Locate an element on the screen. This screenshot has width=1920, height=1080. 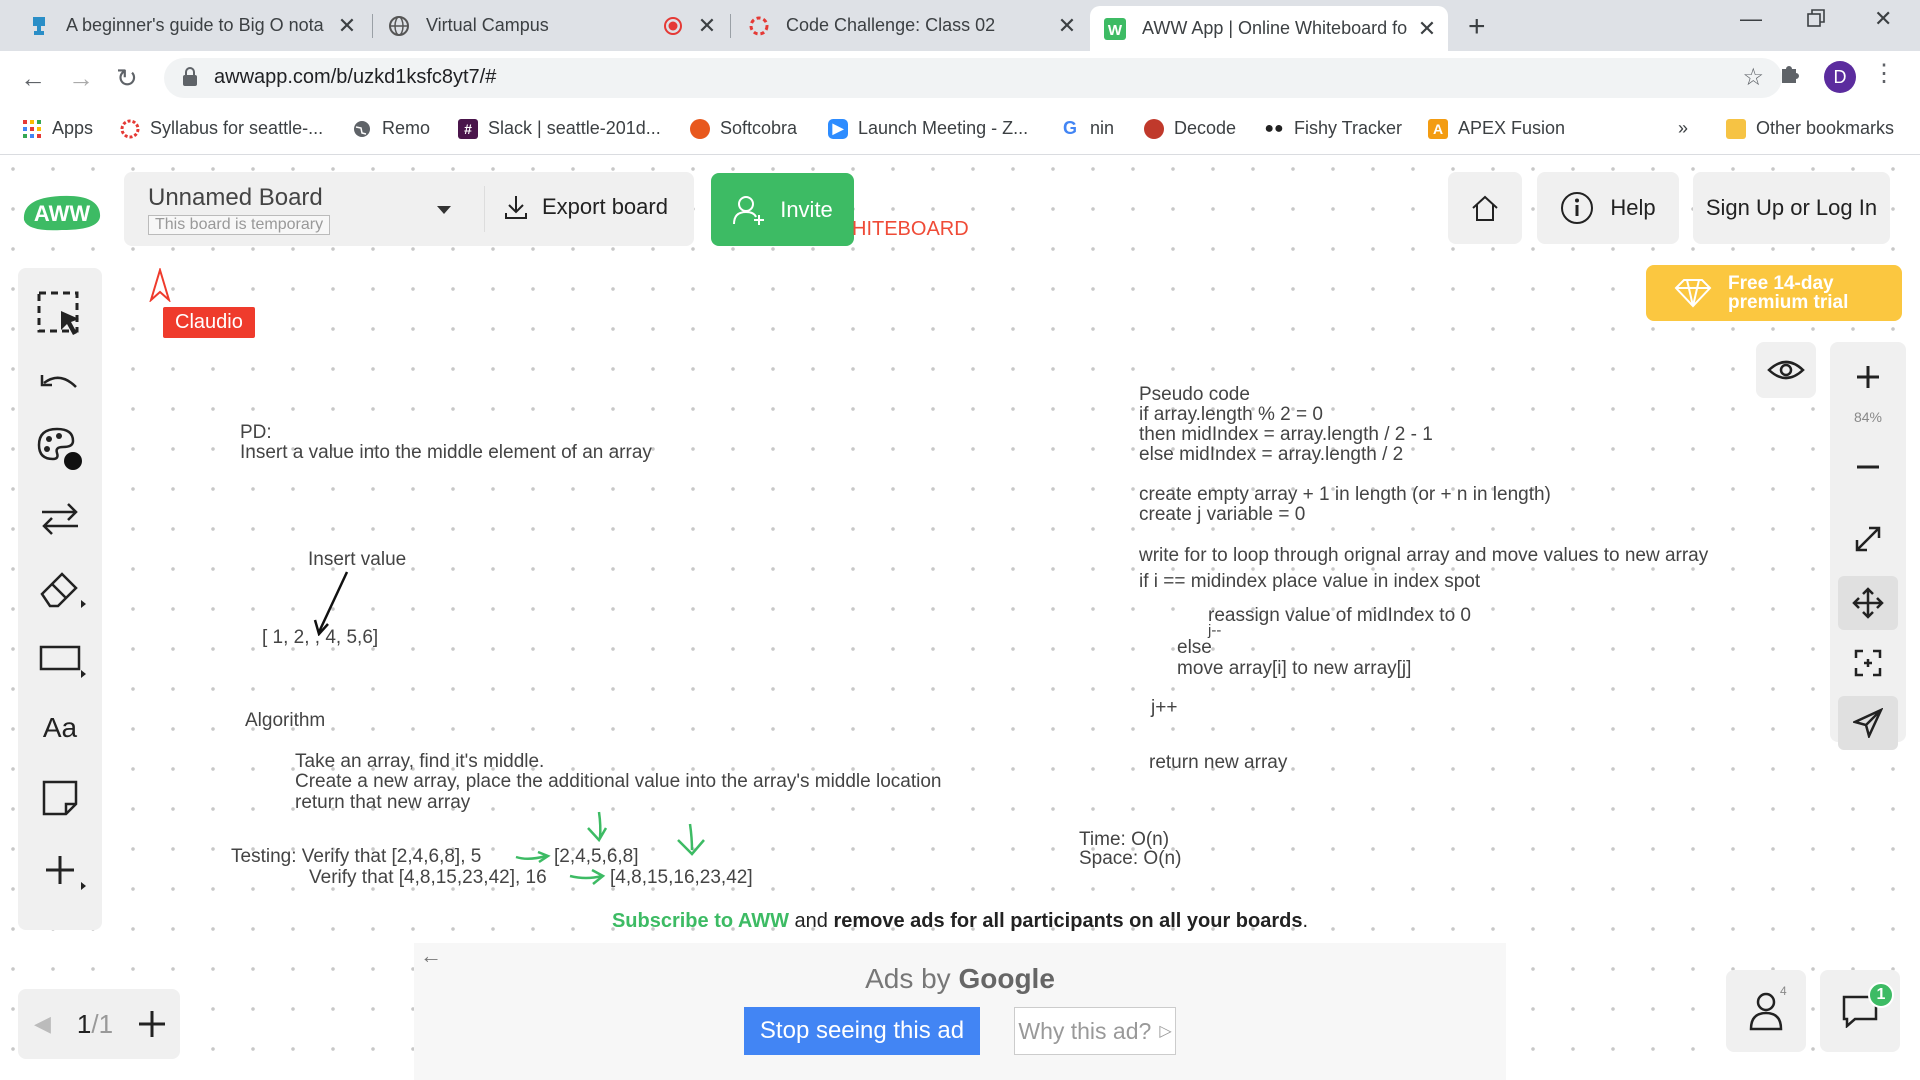
fullscreen-button is located at coordinates (1868, 539).